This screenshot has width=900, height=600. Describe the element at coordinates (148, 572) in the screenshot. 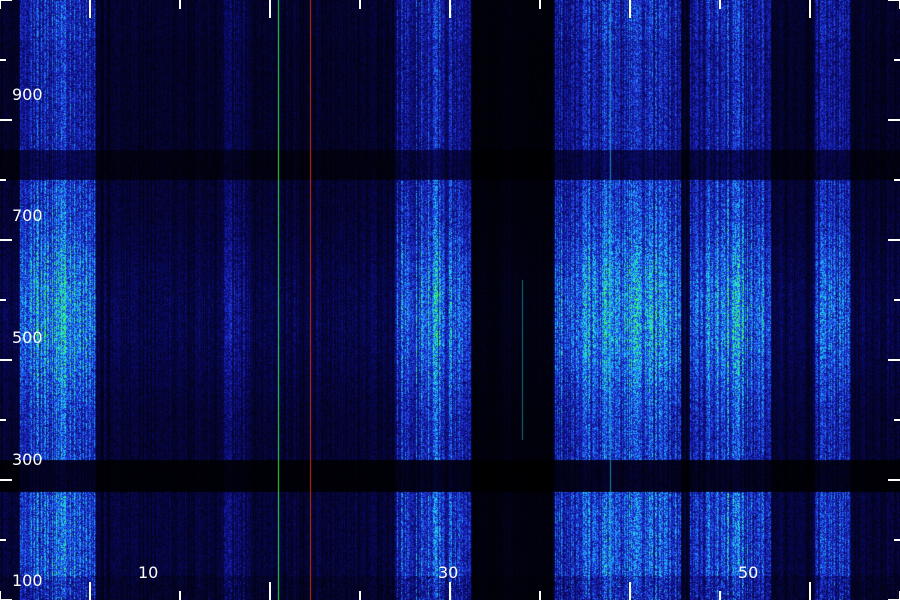

I see `x-tick-label-10: 10` at that location.